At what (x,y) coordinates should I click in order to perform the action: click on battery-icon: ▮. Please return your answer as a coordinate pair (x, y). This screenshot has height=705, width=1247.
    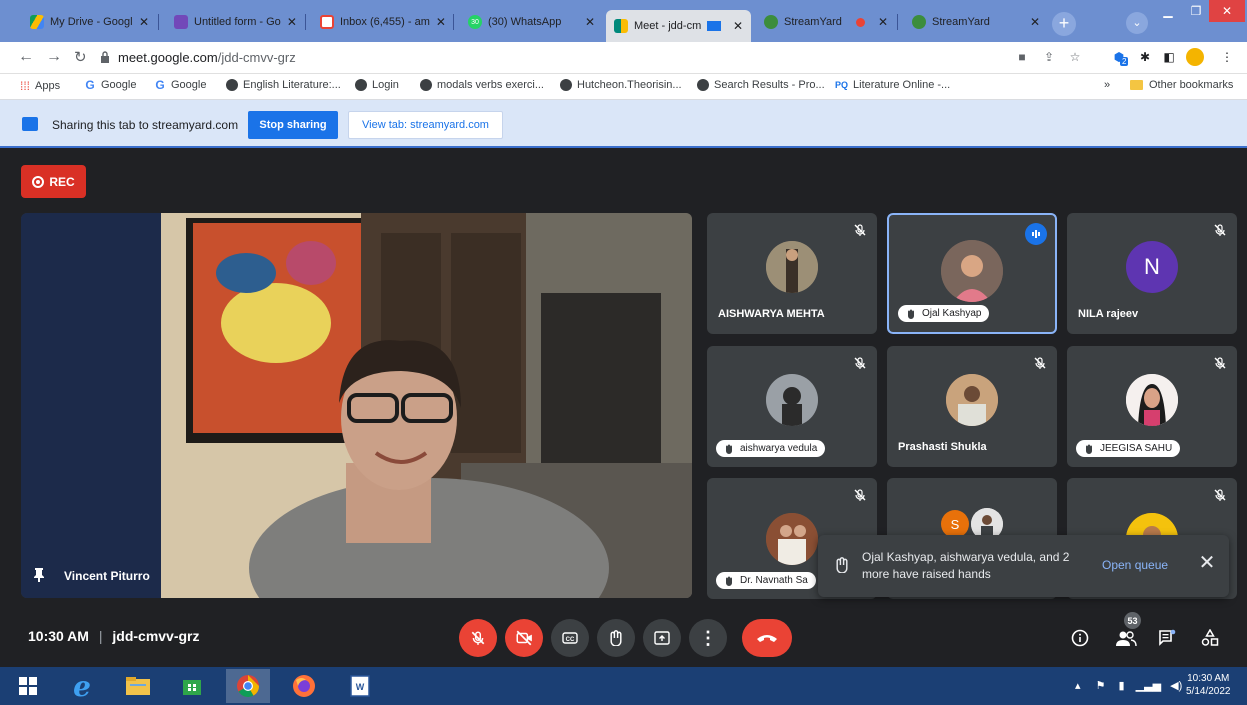
    Looking at the image, I should click on (1122, 686).